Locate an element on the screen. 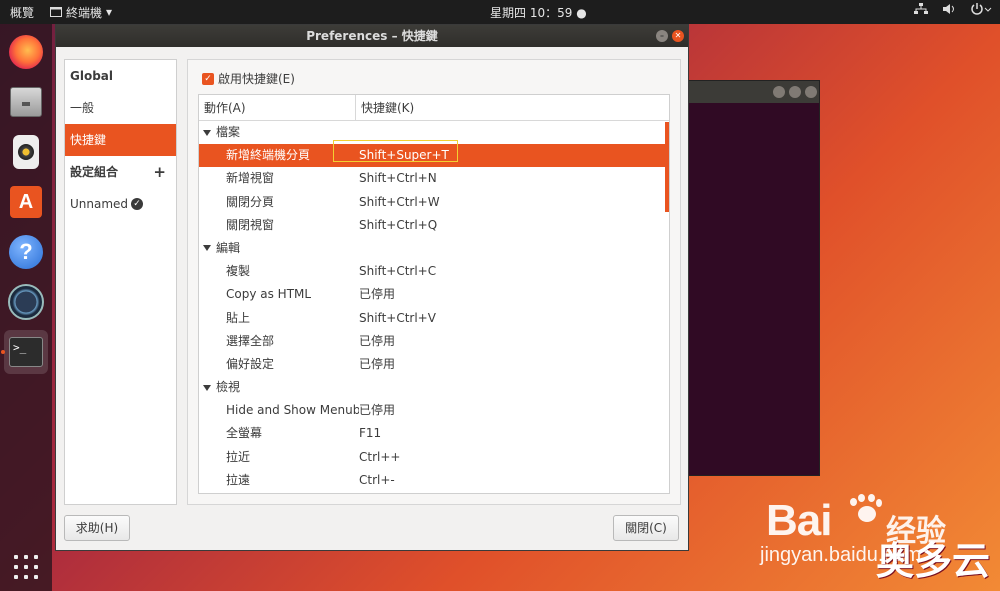 This screenshot has height=591, width=1000. enable-shortcuts-checkbox: ✓ is located at coordinates (208, 78).